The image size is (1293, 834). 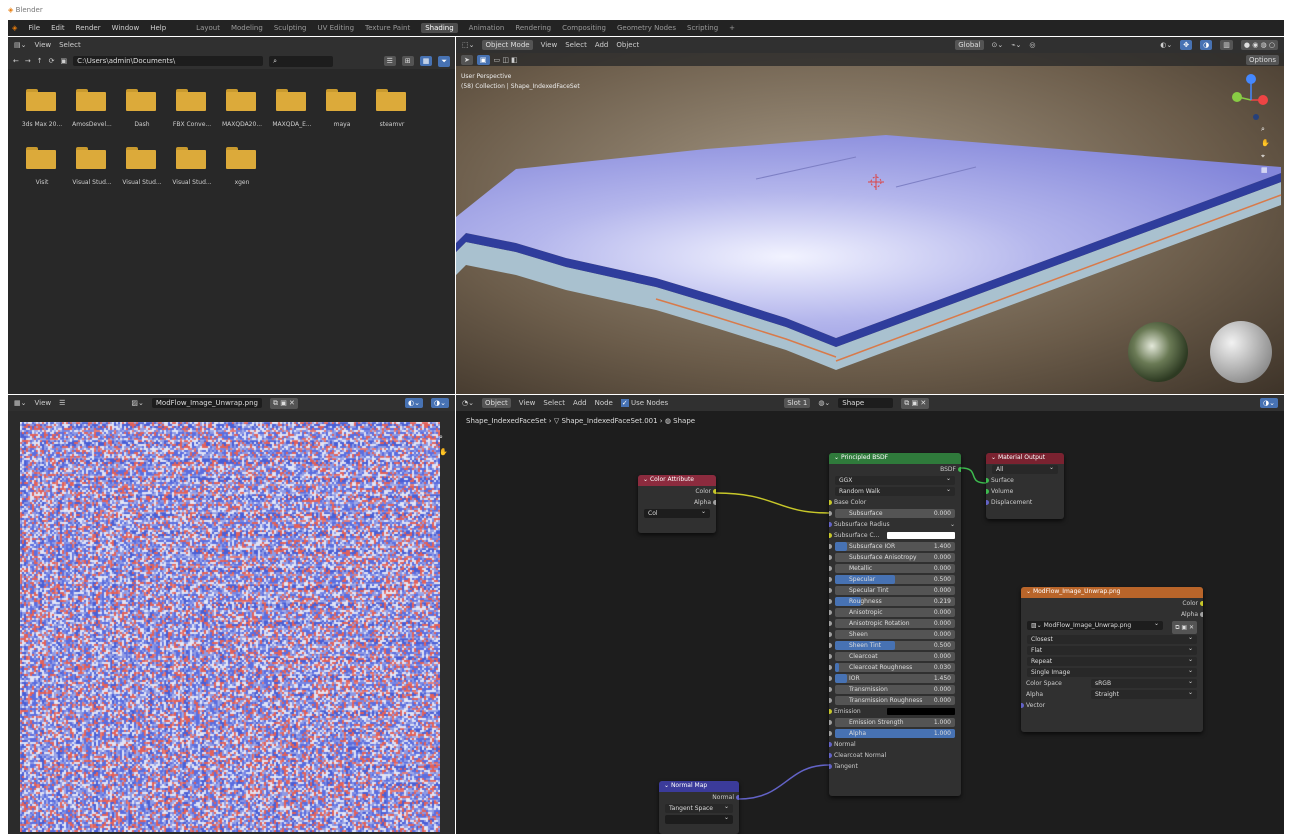 I want to click on attribute-name-field: Col, so click(x=677, y=512).